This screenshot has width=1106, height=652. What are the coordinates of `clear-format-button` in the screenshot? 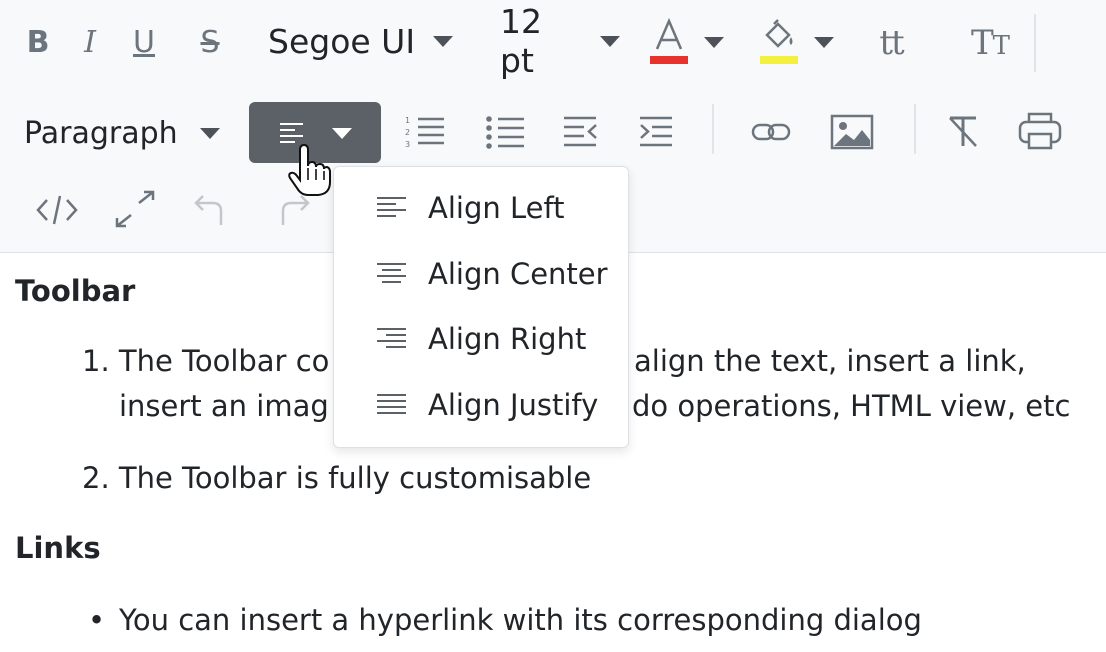 It's located at (963, 132).